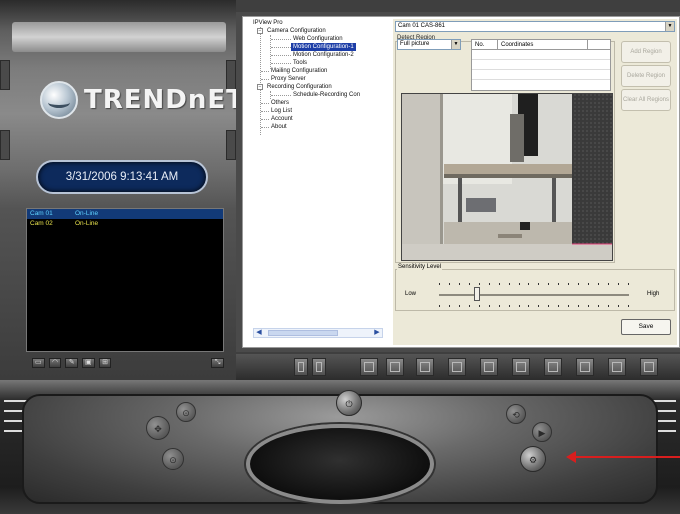 The width and height of the screenshot is (680, 514). I want to click on tree-item-camera-configuration: Camera Configuration, so click(296, 31).